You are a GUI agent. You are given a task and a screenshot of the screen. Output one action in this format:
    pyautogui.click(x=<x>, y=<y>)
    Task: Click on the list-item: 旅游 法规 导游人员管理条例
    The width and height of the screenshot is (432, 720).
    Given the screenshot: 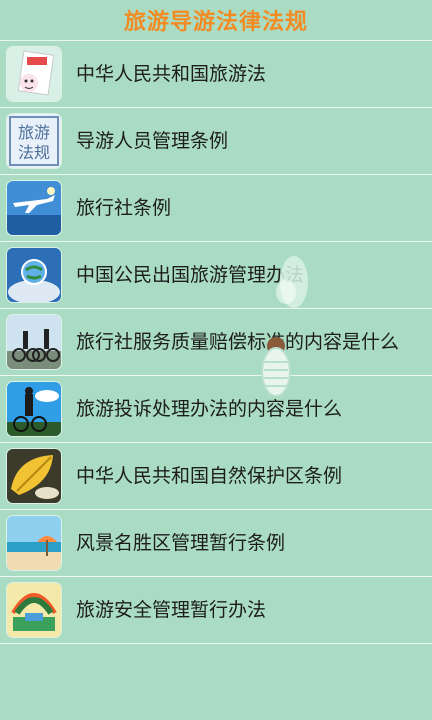 What is the action you would take?
    pyautogui.click(x=216, y=141)
    